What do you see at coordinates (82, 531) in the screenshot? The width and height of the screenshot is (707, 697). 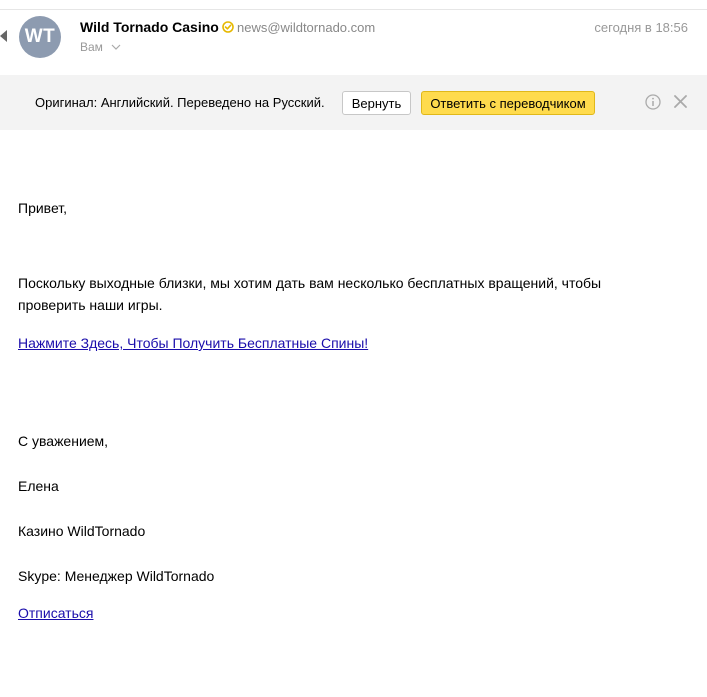 I see `signature-company: Казино WildTornado` at bounding box center [82, 531].